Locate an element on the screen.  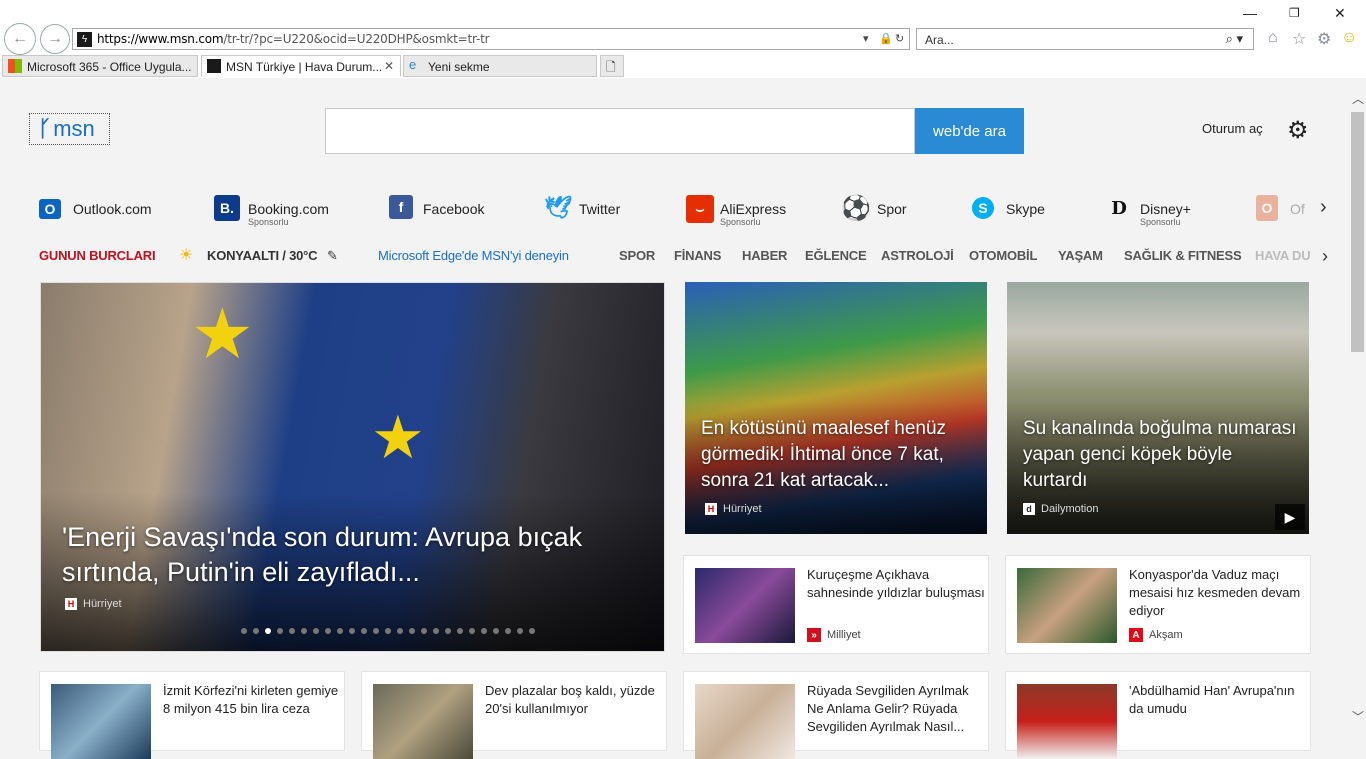
forward-arrow-icon: → is located at coordinates (55, 38).